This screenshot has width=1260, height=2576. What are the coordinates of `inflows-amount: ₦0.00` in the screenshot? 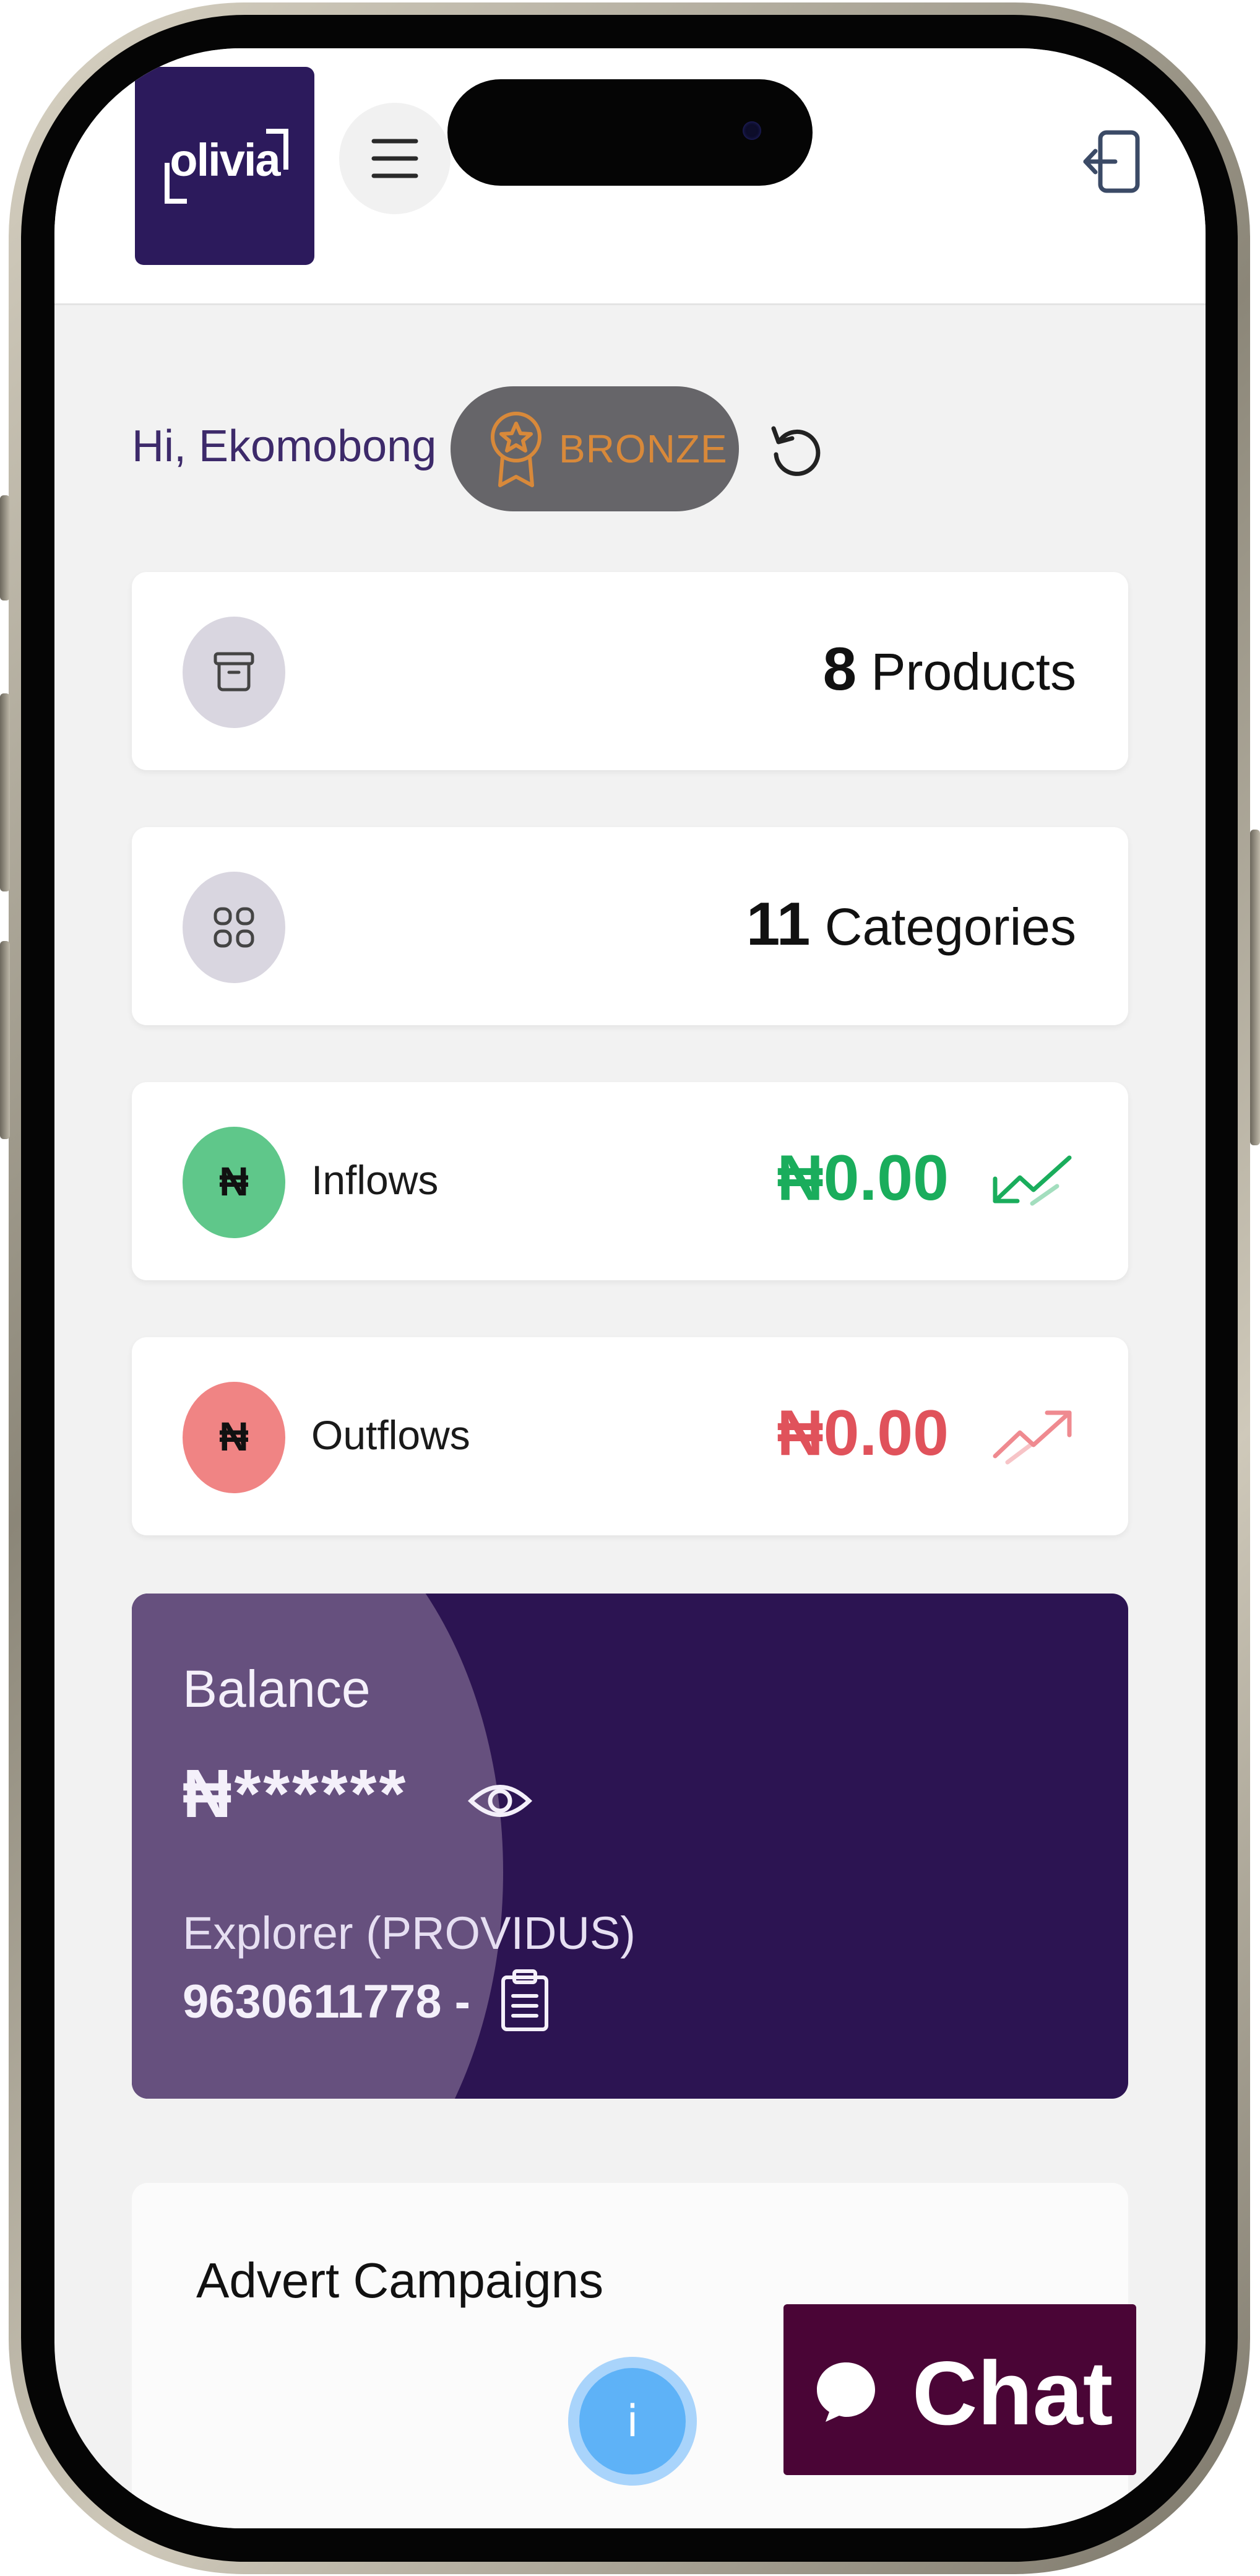 It's located at (863, 1178).